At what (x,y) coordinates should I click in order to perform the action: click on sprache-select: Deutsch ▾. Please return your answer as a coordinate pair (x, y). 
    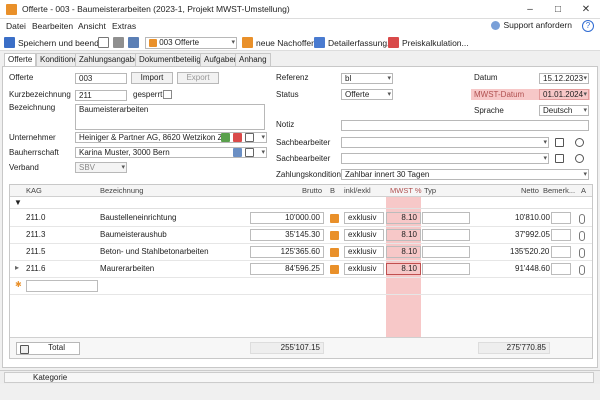
    Looking at the image, I should click on (564, 110).